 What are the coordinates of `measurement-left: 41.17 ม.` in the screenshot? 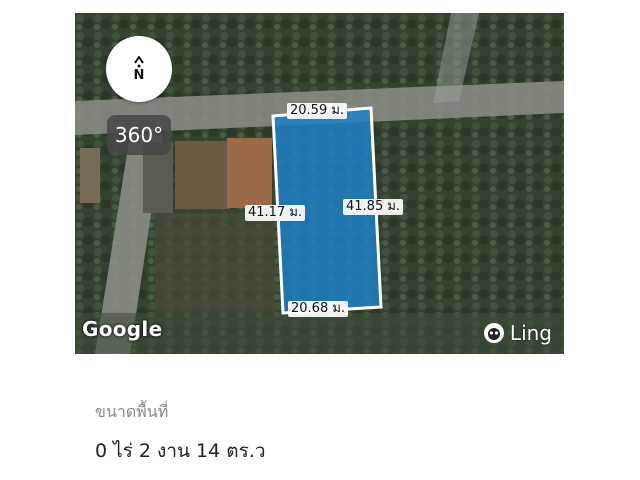 It's located at (275, 213).